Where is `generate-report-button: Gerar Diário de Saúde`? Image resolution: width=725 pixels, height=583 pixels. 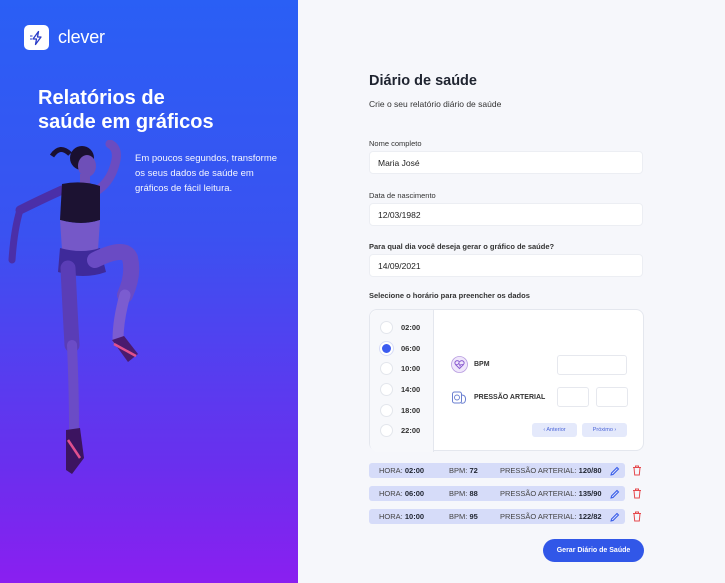 generate-report-button: Gerar Diário de Saúde is located at coordinates (593, 550).